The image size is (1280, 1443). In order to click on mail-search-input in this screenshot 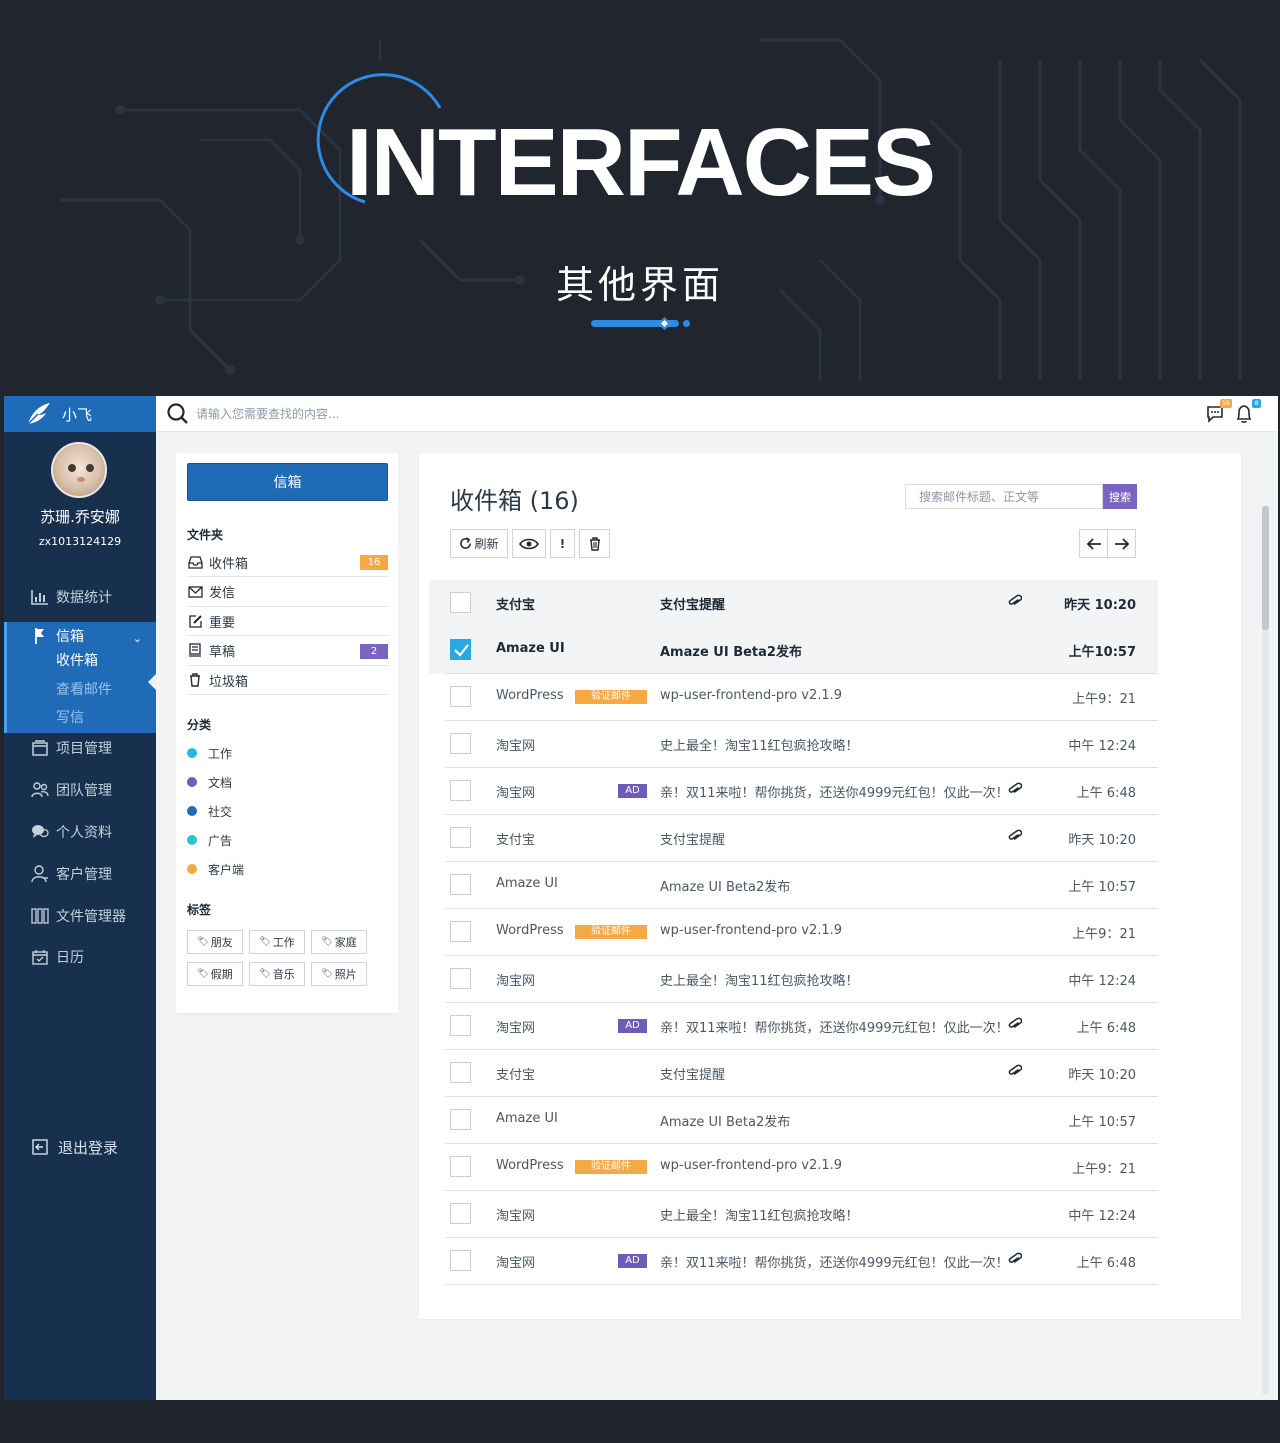, I will do `click(1004, 496)`.